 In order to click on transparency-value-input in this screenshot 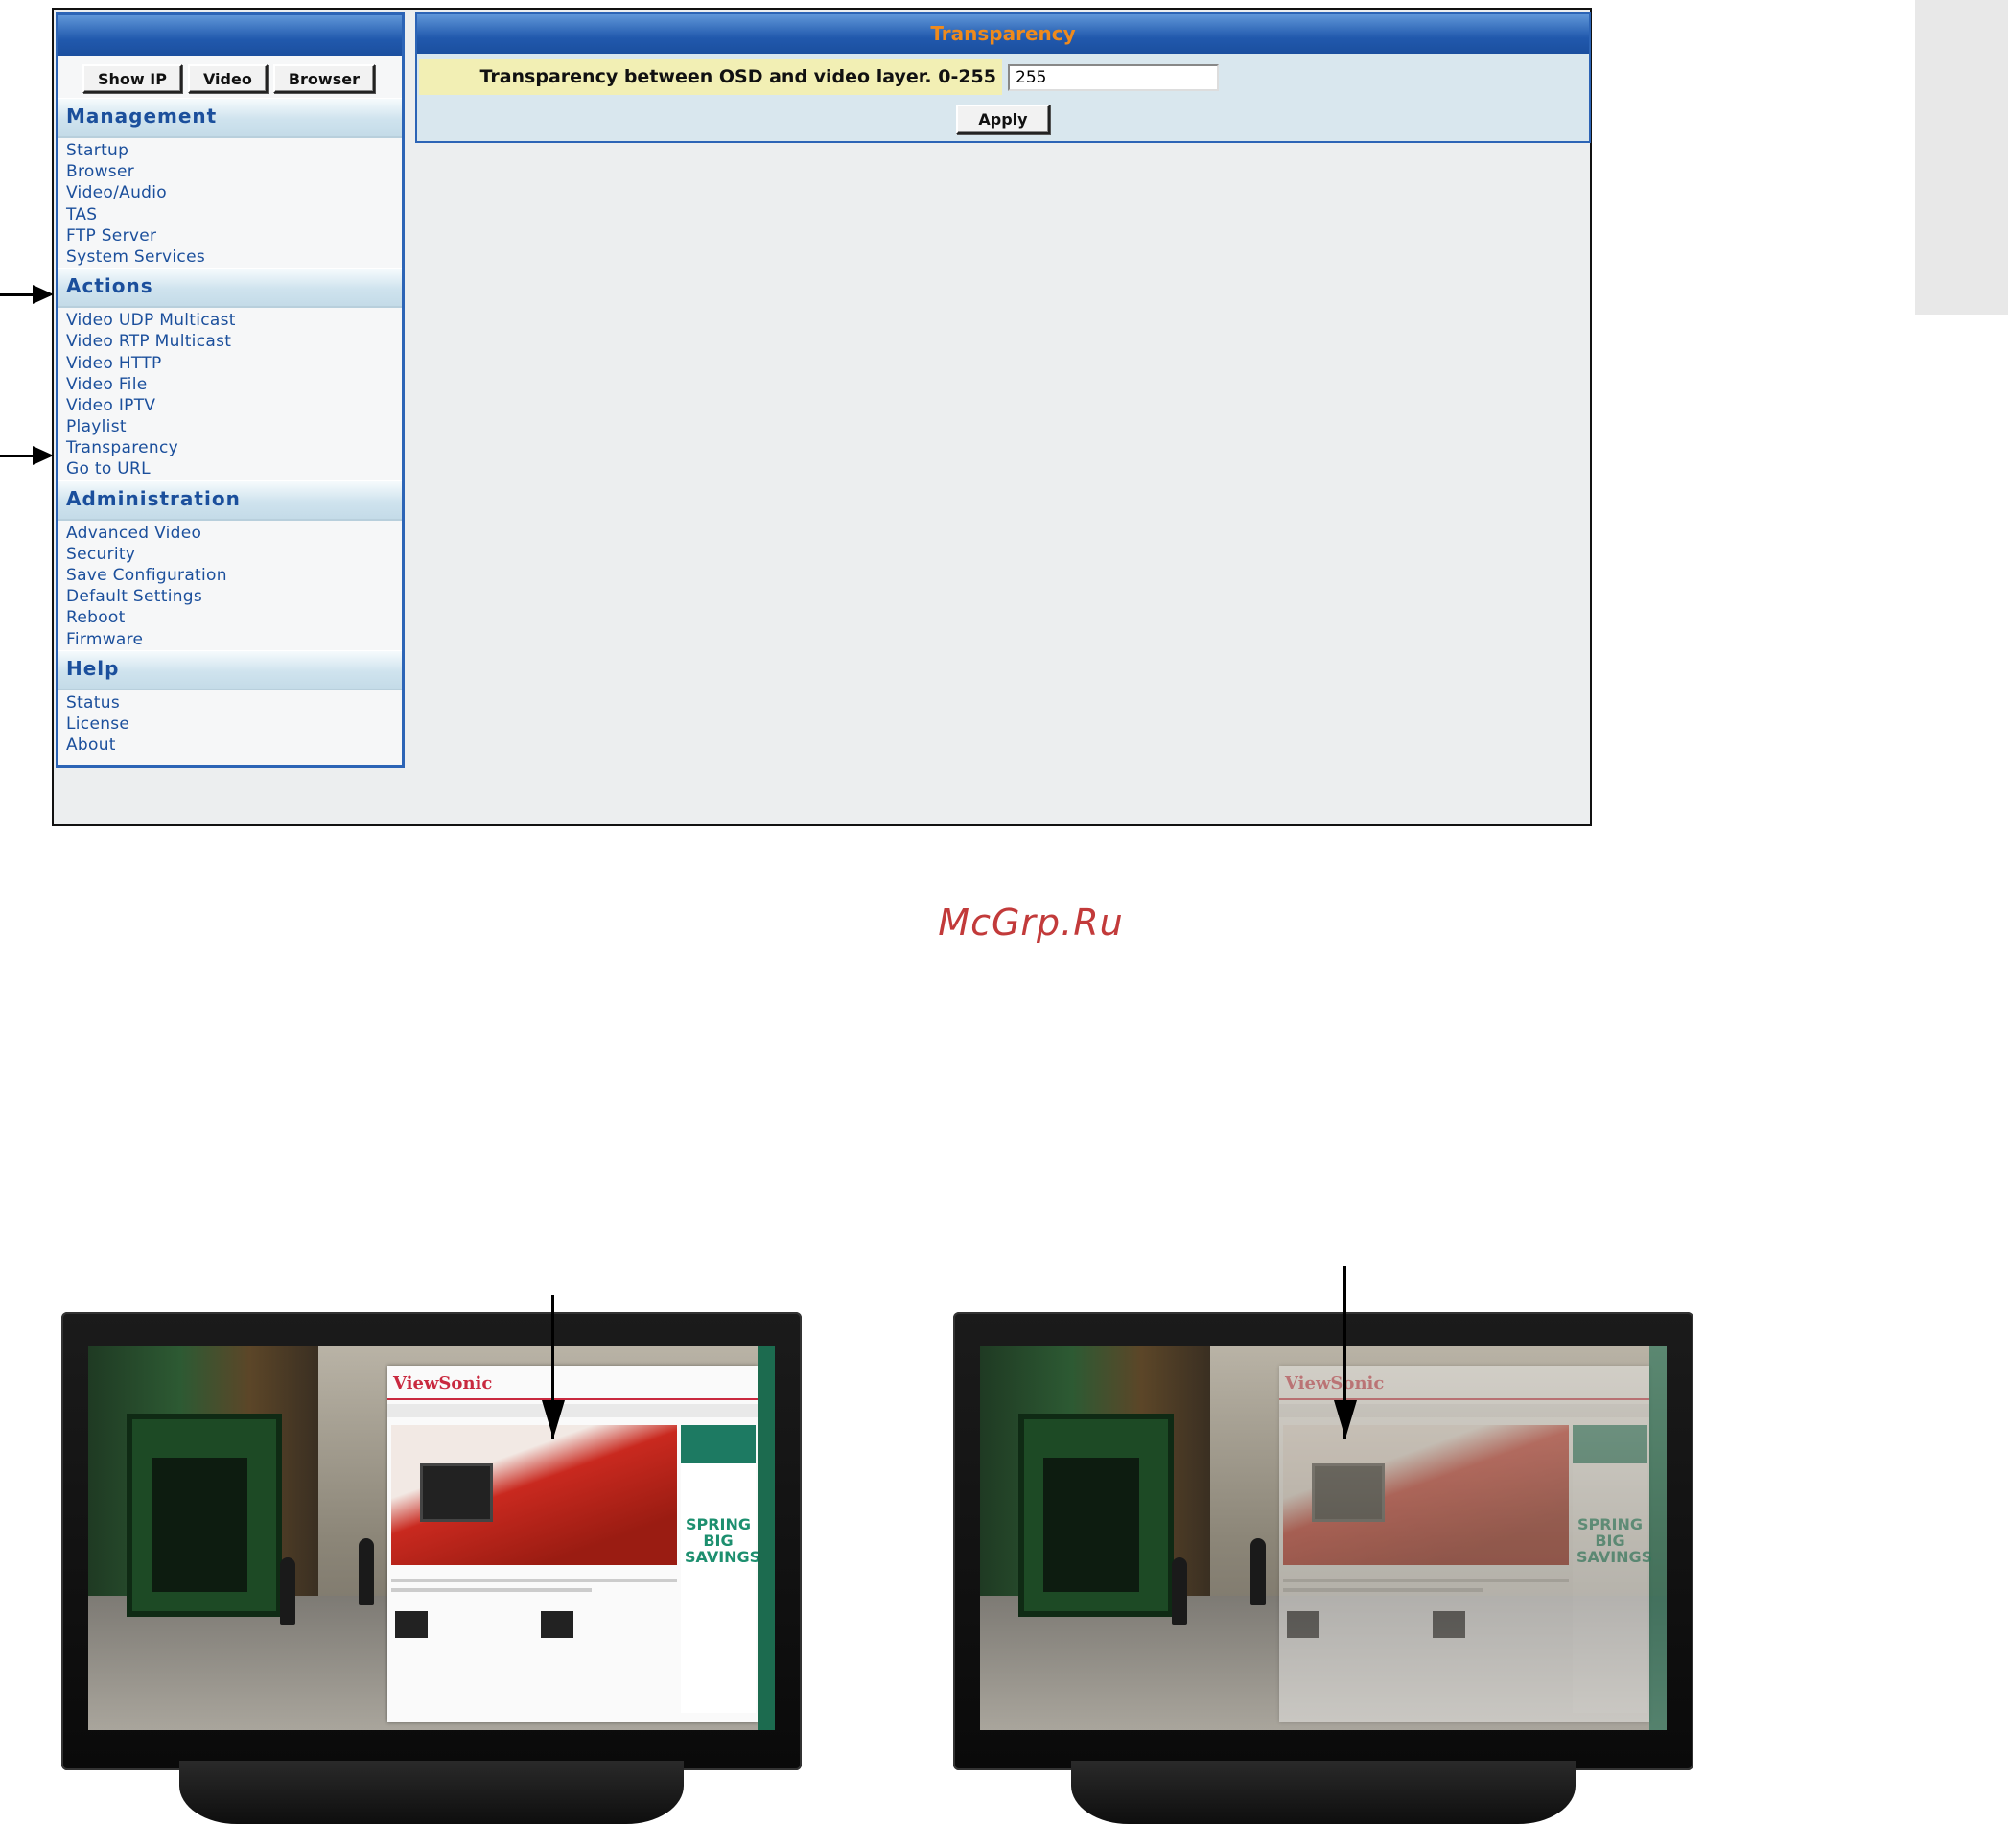, I will do `click(1113, 77)`.